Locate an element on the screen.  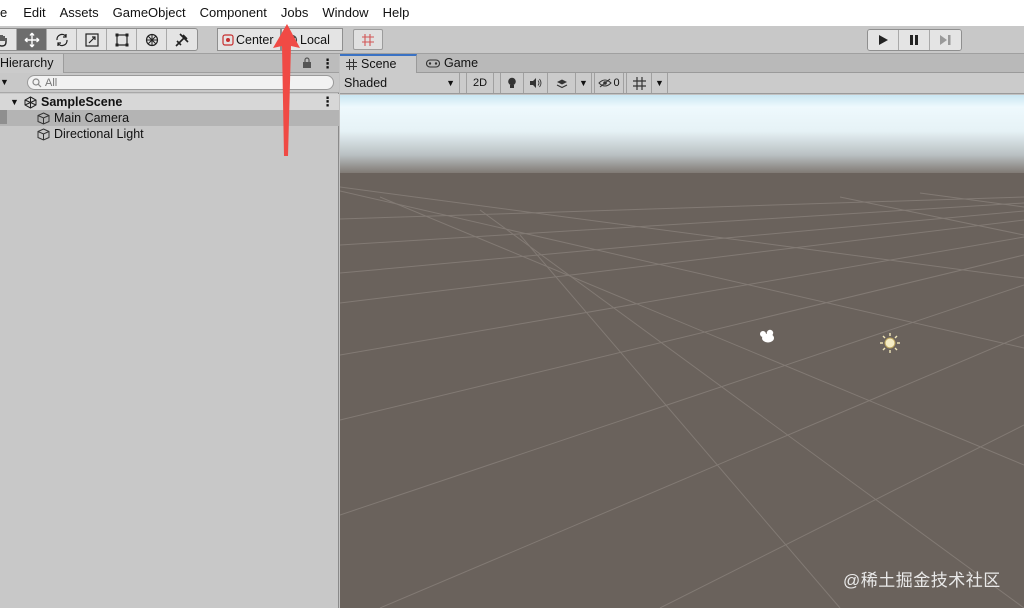
hidden-objects-count: 0 is located at coordinates (616, 83).